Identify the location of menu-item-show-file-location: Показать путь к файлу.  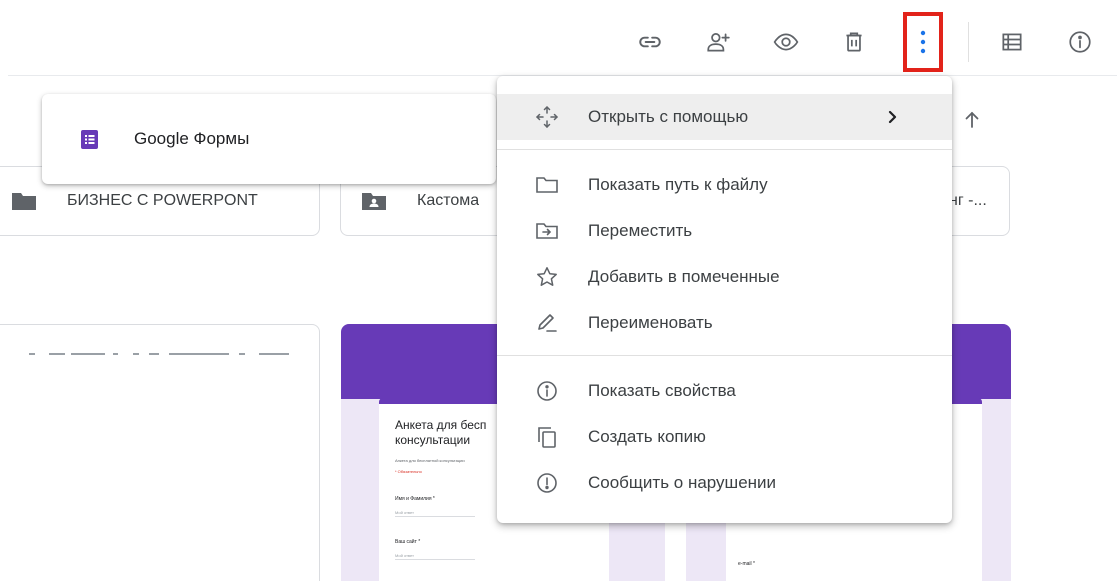
(724, 185).